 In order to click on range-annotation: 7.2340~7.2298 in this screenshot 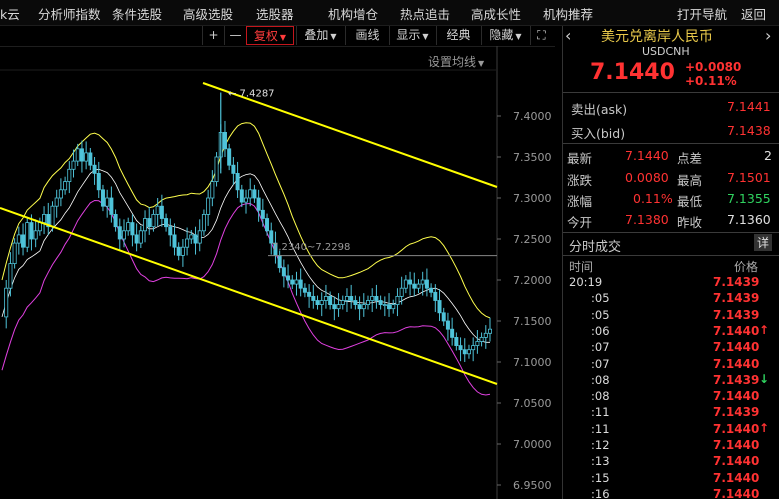, I will do `click(311, 247)`.